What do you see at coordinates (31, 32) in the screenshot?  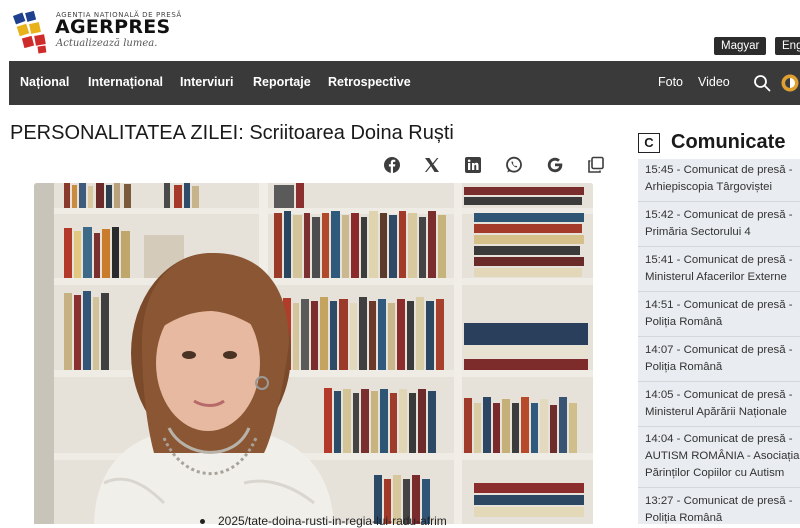 I see `agerpres-logo-icon` at bounding box center [31, 32].